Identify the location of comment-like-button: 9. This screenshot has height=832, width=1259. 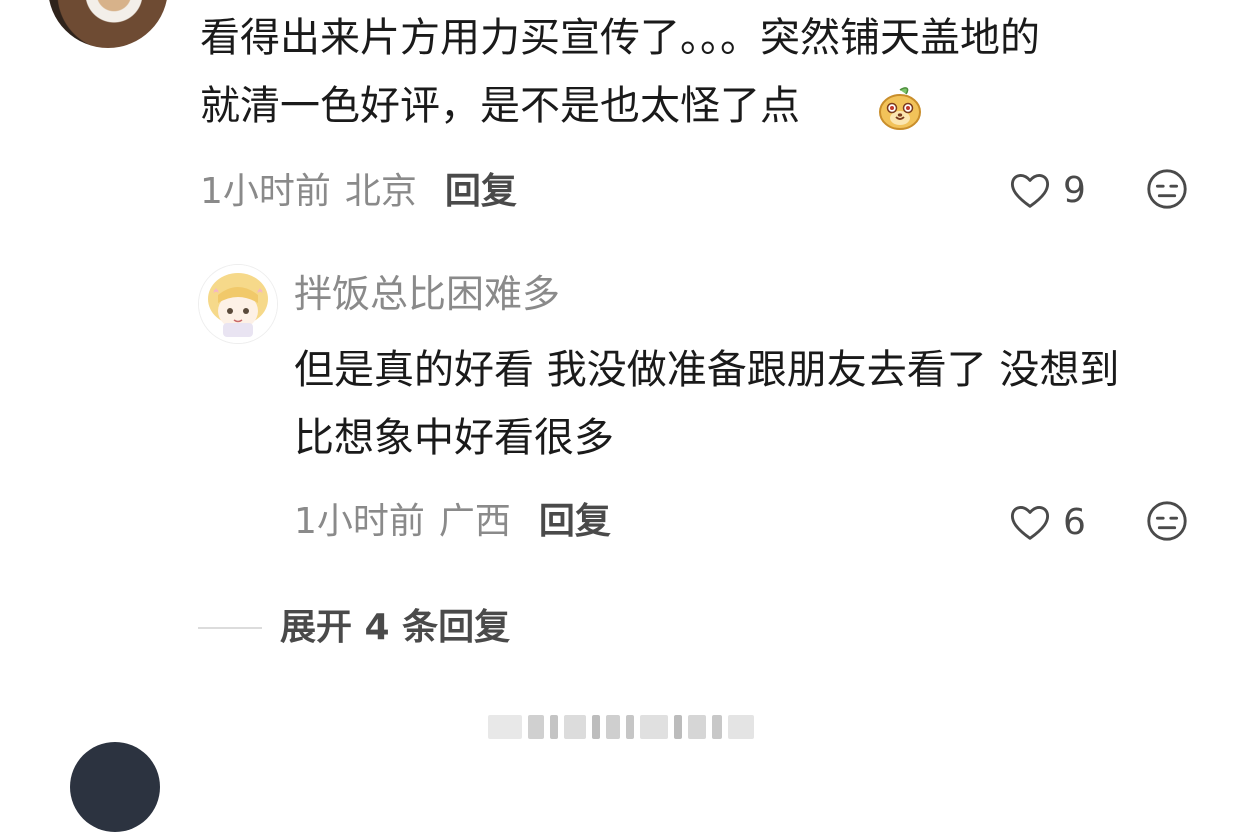
(1046, 191).